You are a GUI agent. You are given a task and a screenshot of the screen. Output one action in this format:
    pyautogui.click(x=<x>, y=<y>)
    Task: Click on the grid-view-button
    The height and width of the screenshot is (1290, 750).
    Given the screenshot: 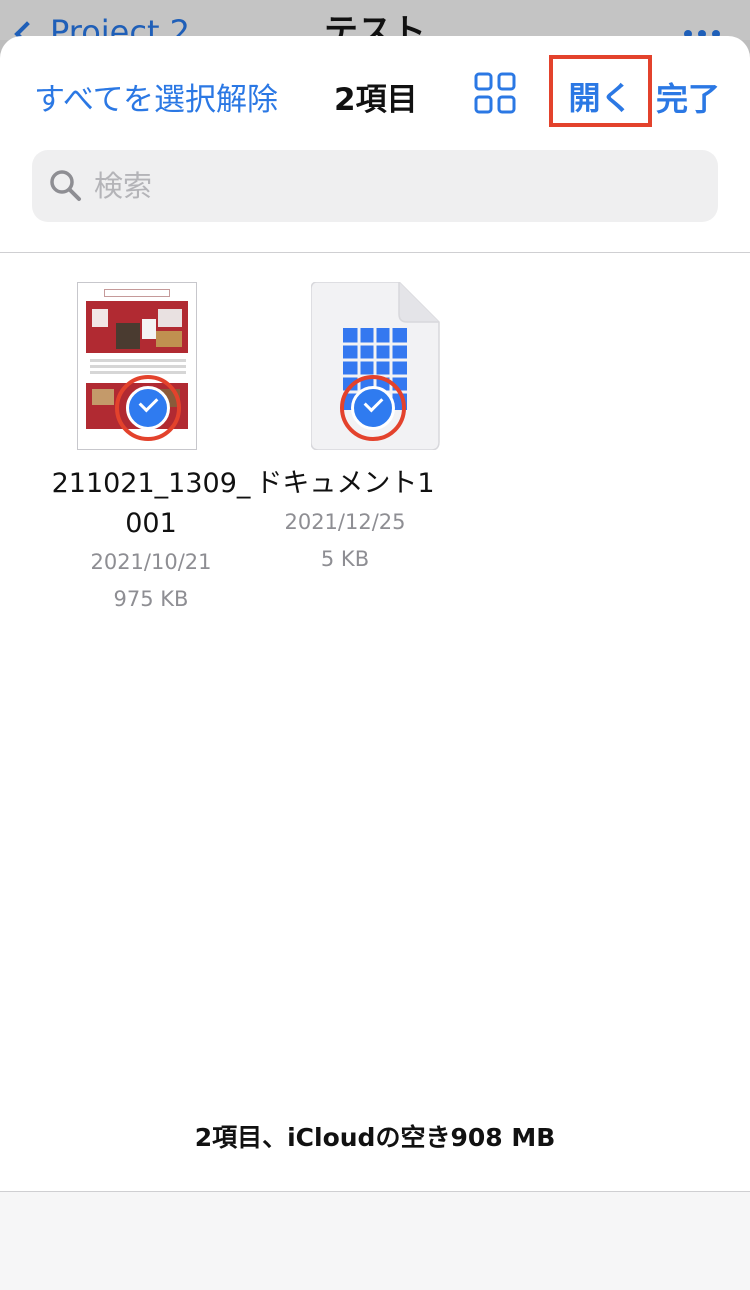 What is the action you would take?
    pyautogui.click(x=495, y=93)
    